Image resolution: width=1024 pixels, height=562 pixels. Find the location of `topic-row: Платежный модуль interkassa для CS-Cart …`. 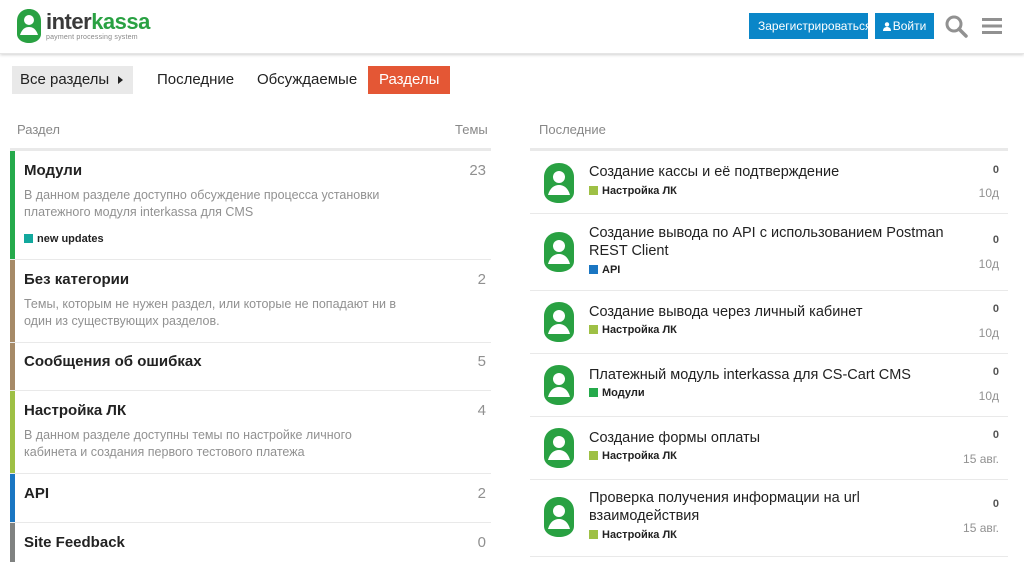

topic-row: Платежный модуль interkassa для CS-Cart … is located at coordinates (769, 385).